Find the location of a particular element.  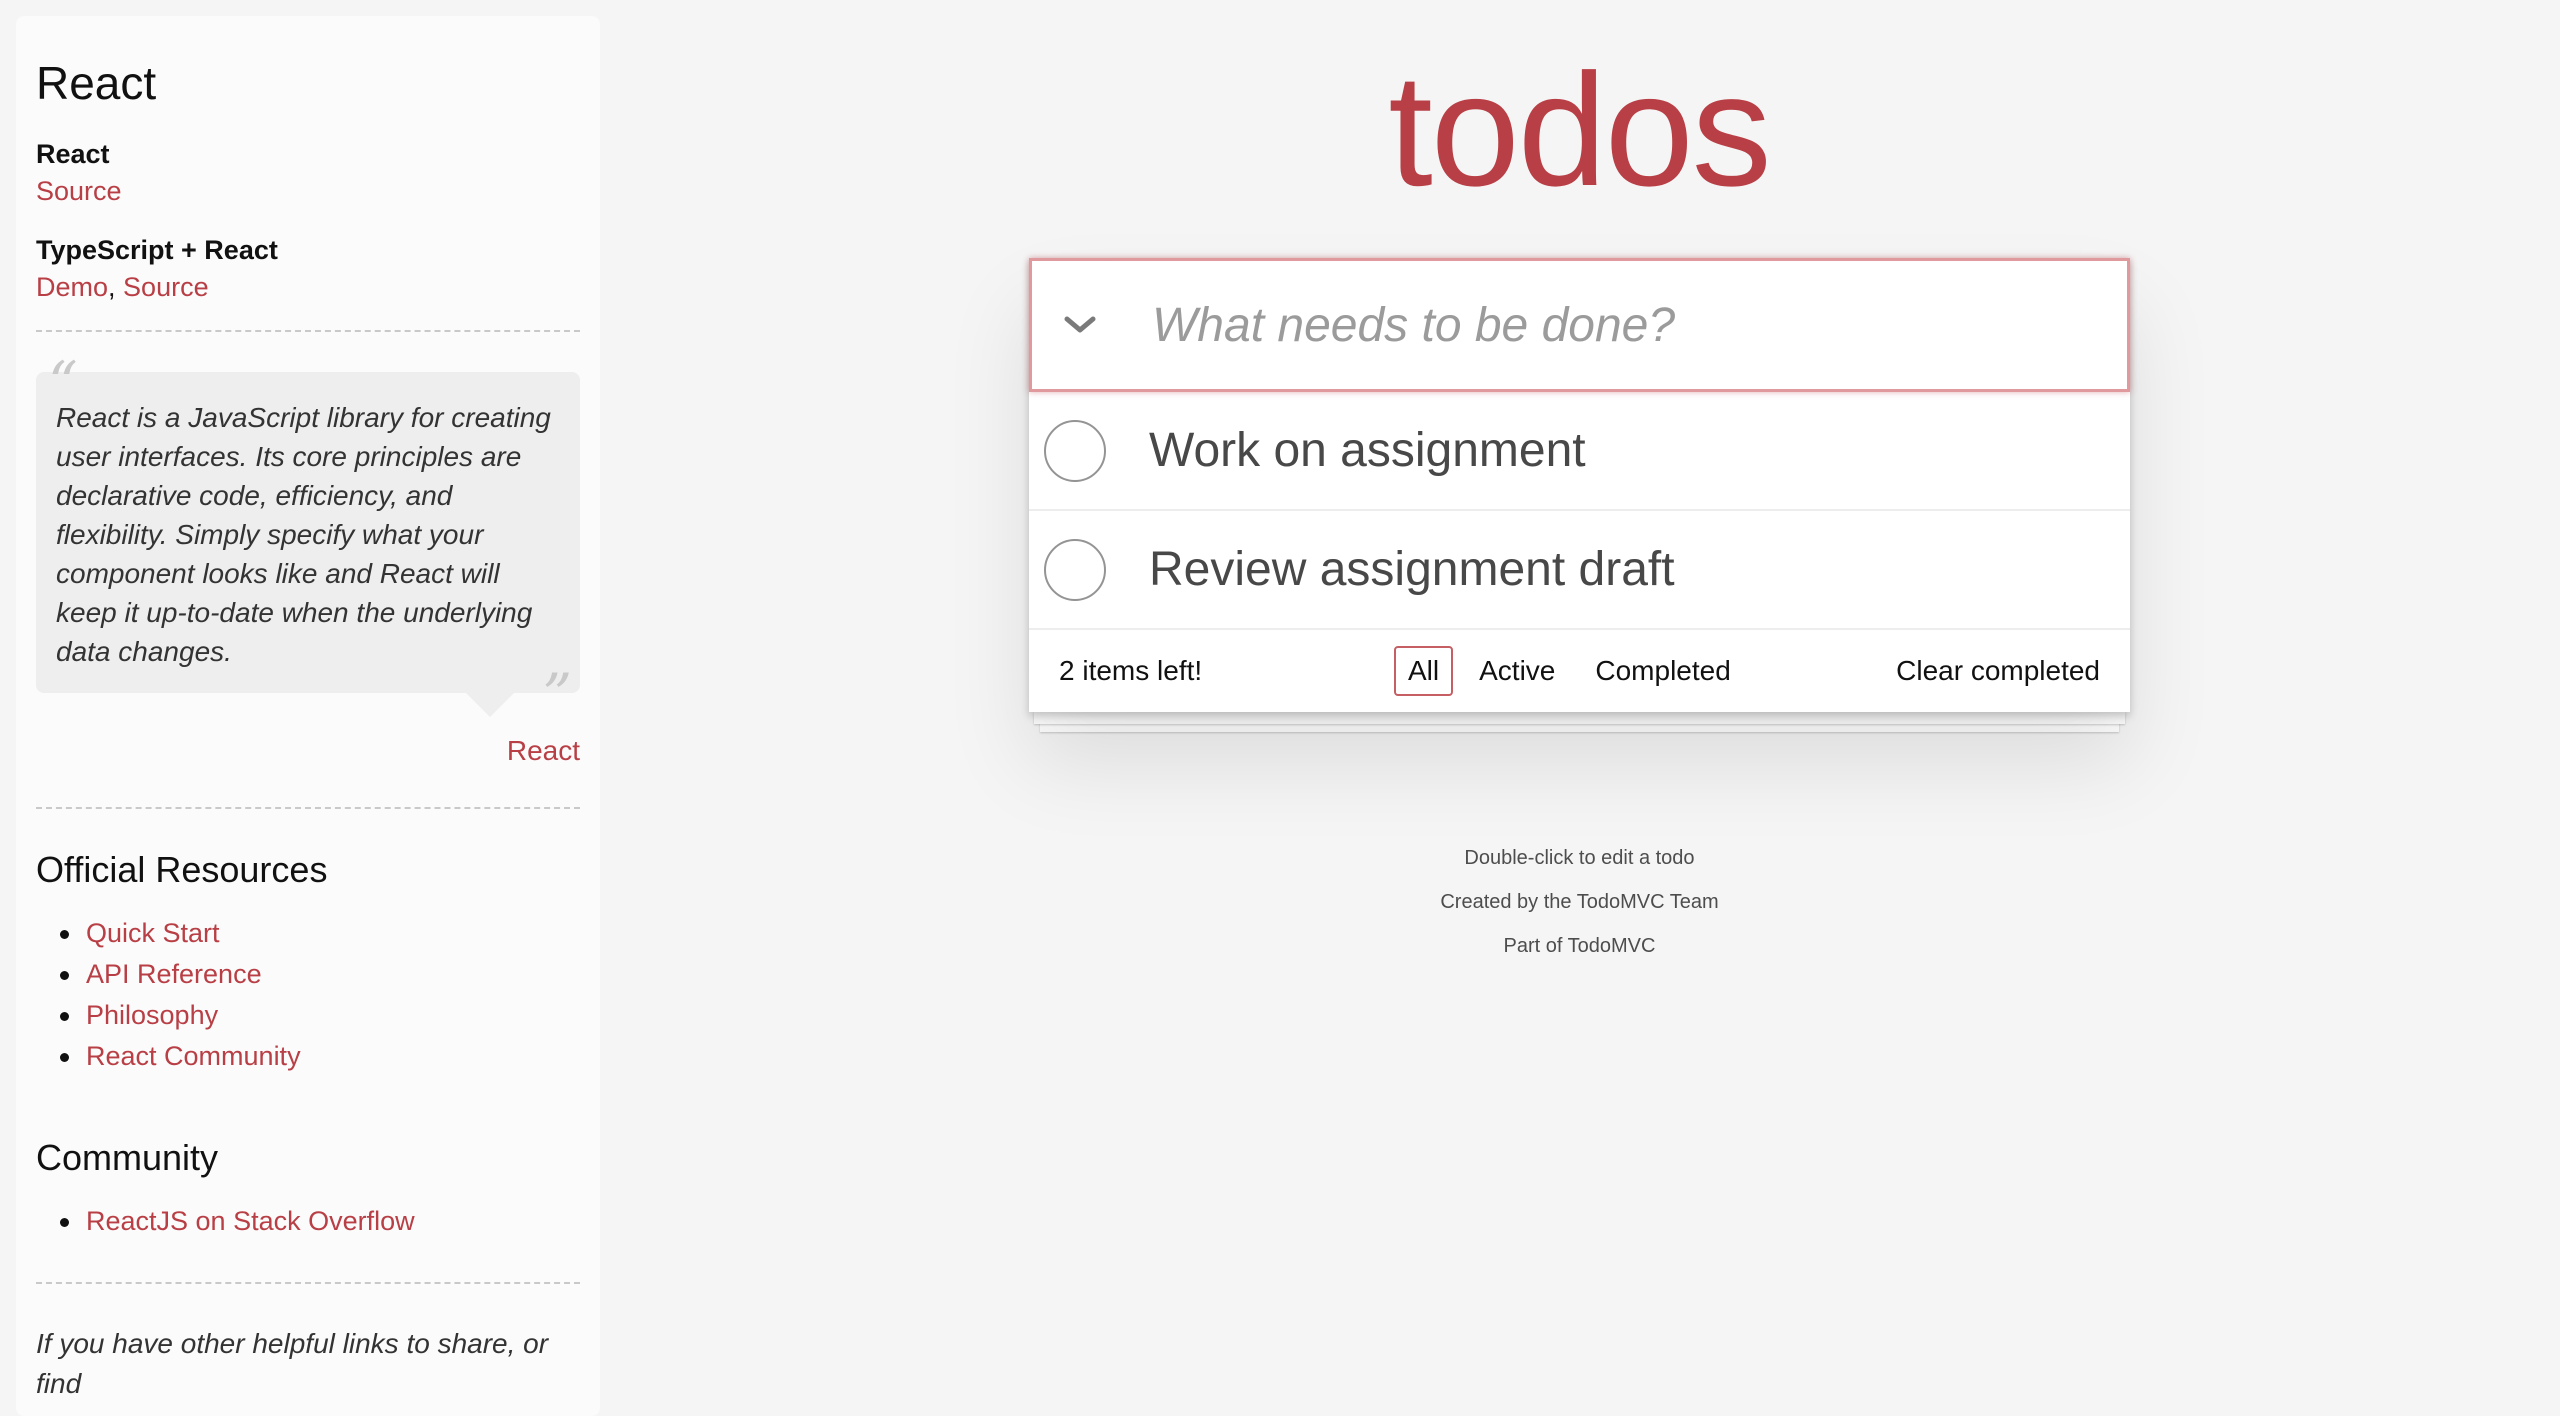

filter-completed: Completed is located at coordinates (1662, 671).